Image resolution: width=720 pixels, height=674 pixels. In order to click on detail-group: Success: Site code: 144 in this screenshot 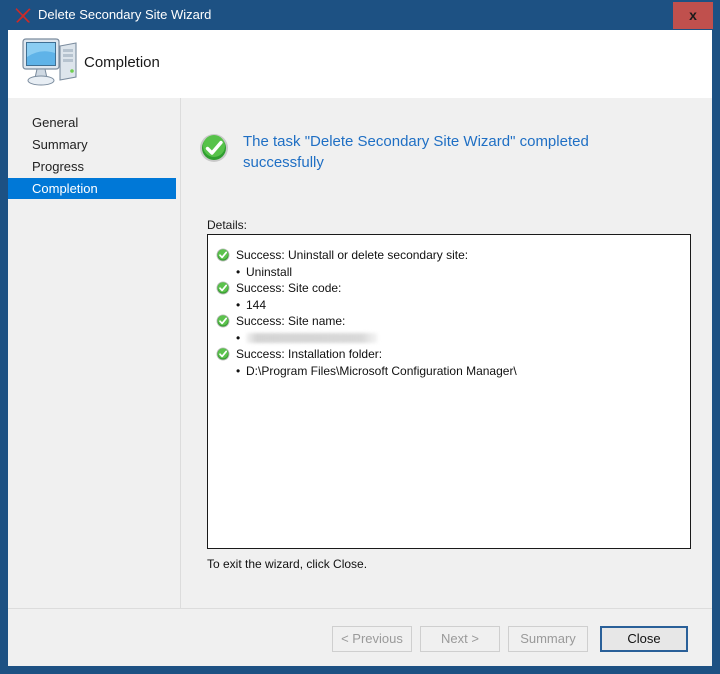, I will do `click(449, 296)`.